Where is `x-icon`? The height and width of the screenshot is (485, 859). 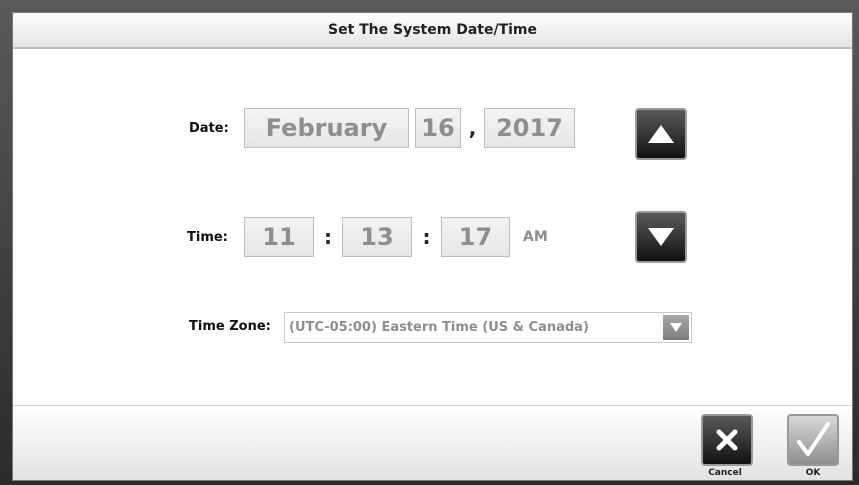
x-icon is located at coordinates (727, 440).